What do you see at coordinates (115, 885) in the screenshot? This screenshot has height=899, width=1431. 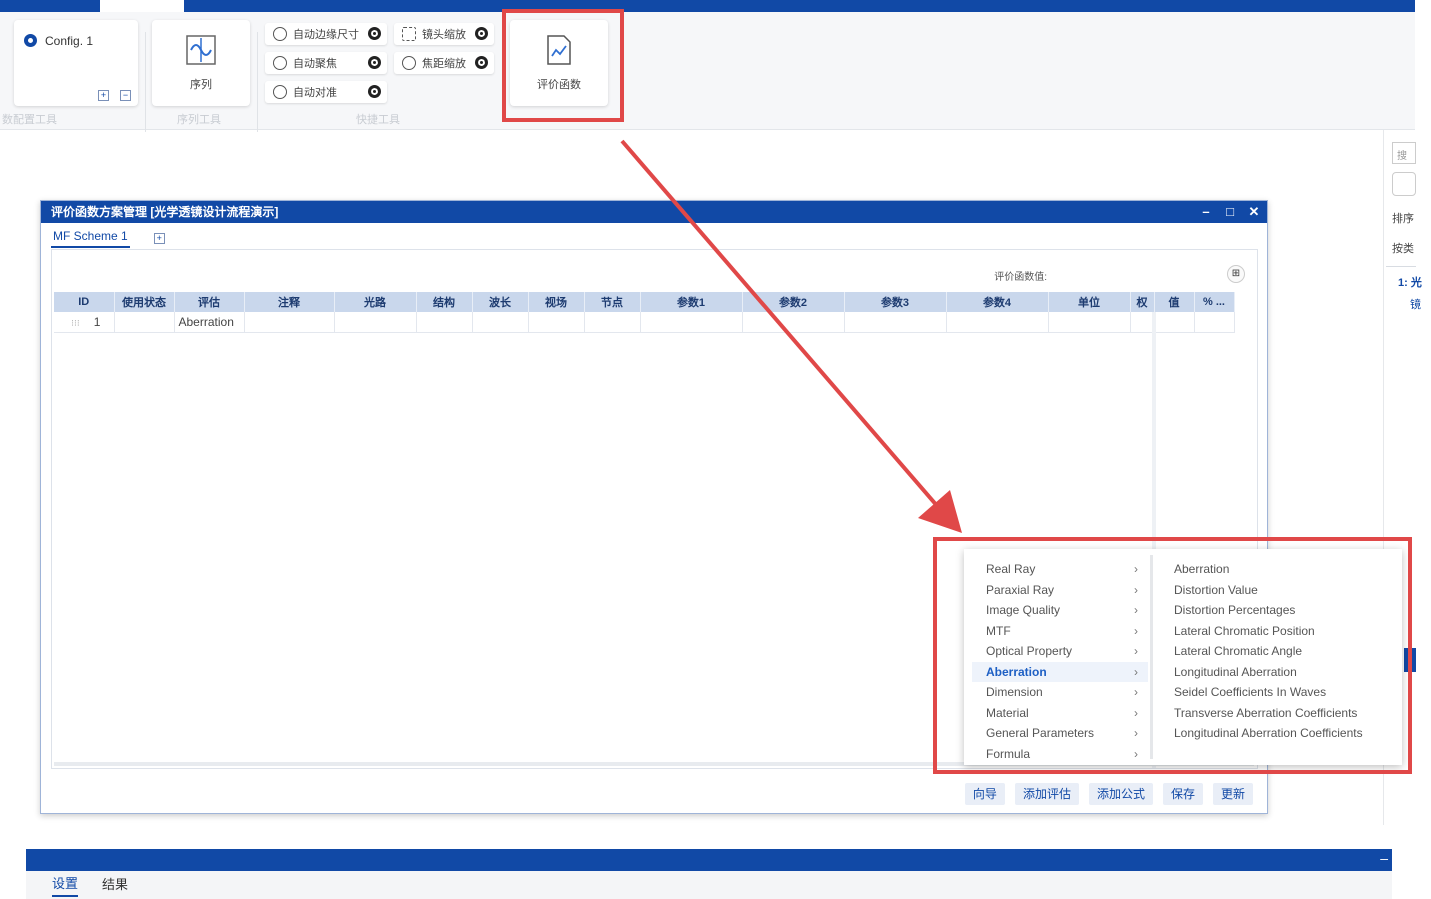 I see `tab-results: 结果` at bounding box center [115, 885].